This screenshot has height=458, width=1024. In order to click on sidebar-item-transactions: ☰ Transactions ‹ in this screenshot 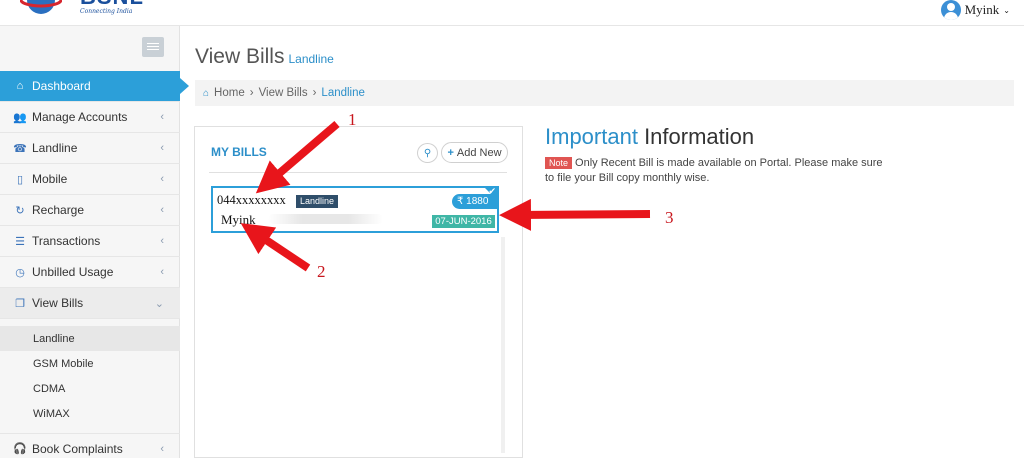, I will do `click(90, 241)`.